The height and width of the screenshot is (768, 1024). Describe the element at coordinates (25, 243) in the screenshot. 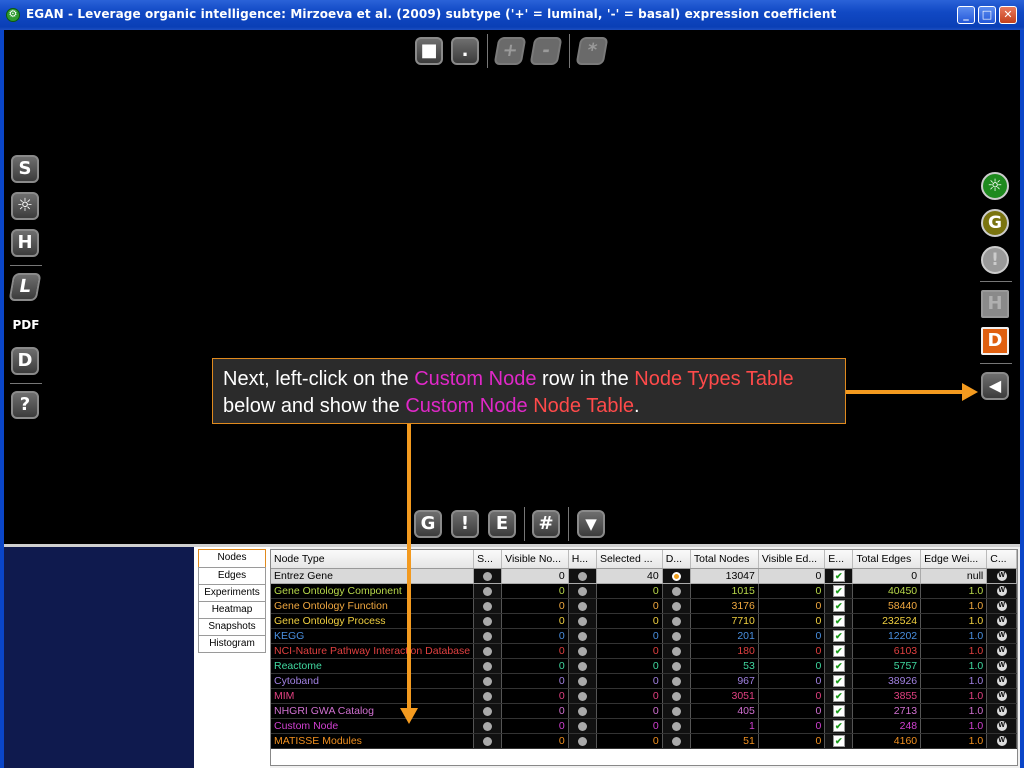

I see `h-button: H` at that location.